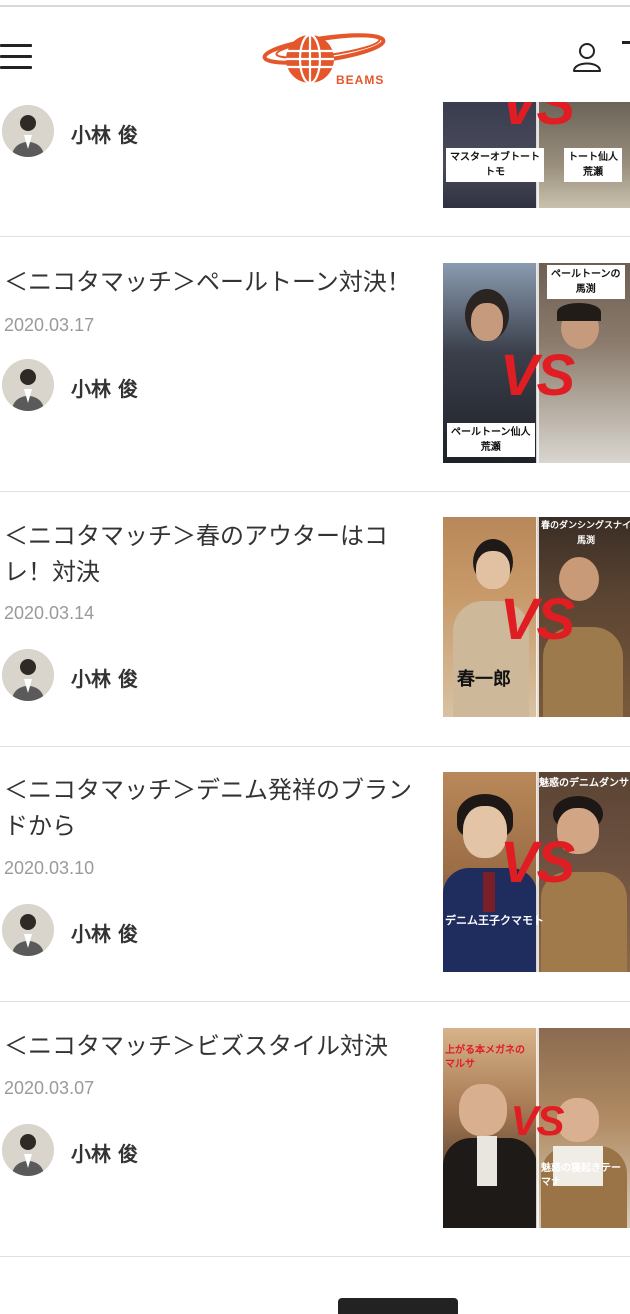 The height and width of the screenshot is (1314, 630). Describe the element at coordinates (49, 325) in the screenshot. I see `article-date: 2020.03.17` at that location.